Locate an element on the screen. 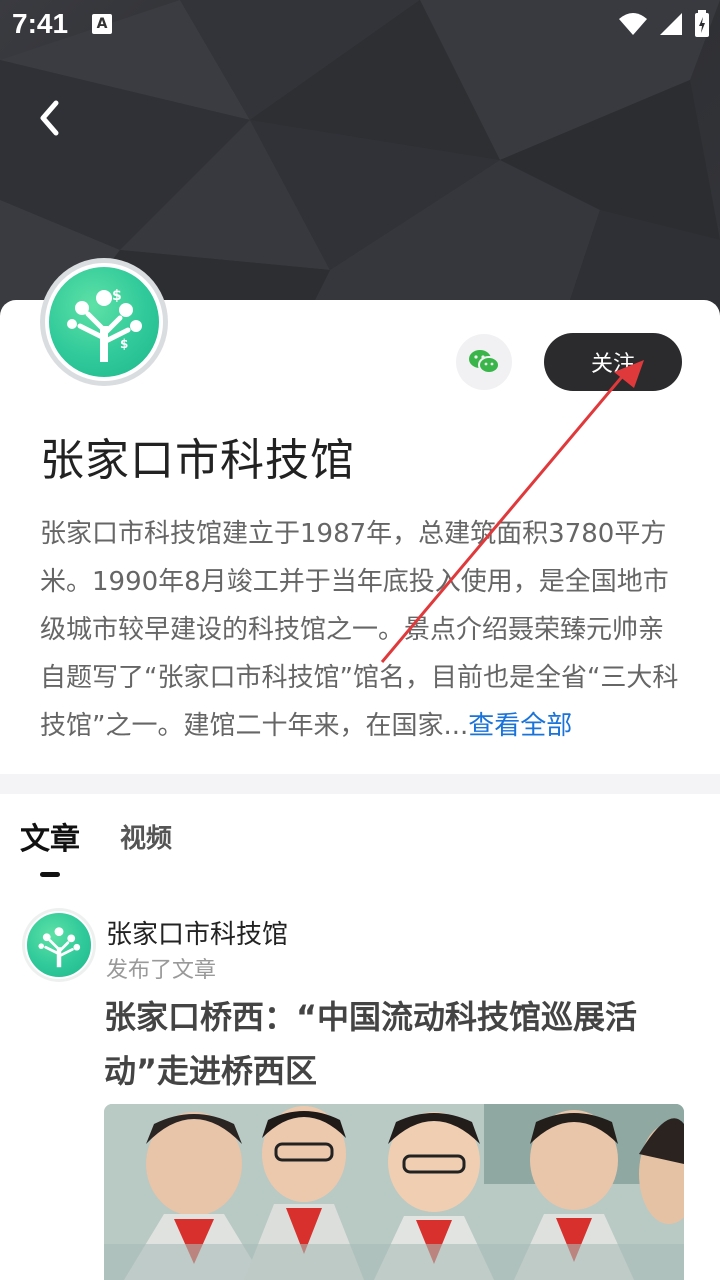 The width and height of the screenshot is (720, 1280). wifi-icon is located at coordinates (633, 24).